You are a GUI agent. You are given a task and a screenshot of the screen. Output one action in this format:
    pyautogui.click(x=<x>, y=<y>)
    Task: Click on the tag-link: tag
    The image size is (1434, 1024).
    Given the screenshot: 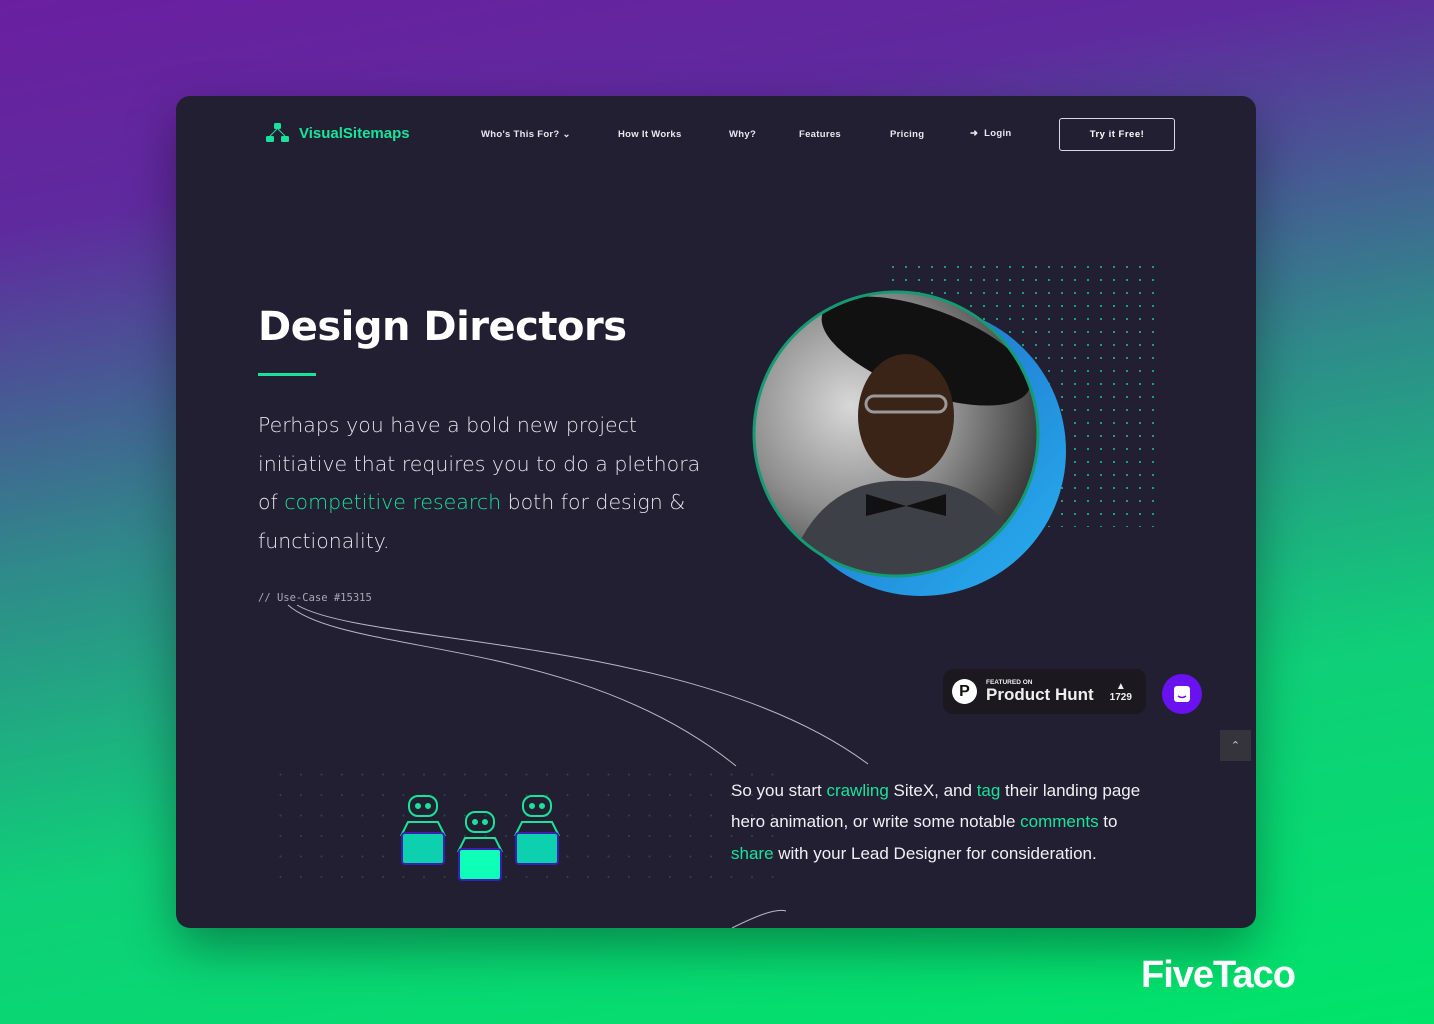 What is the action you would take?
    pyautogui.click(x=989, y=790)
    